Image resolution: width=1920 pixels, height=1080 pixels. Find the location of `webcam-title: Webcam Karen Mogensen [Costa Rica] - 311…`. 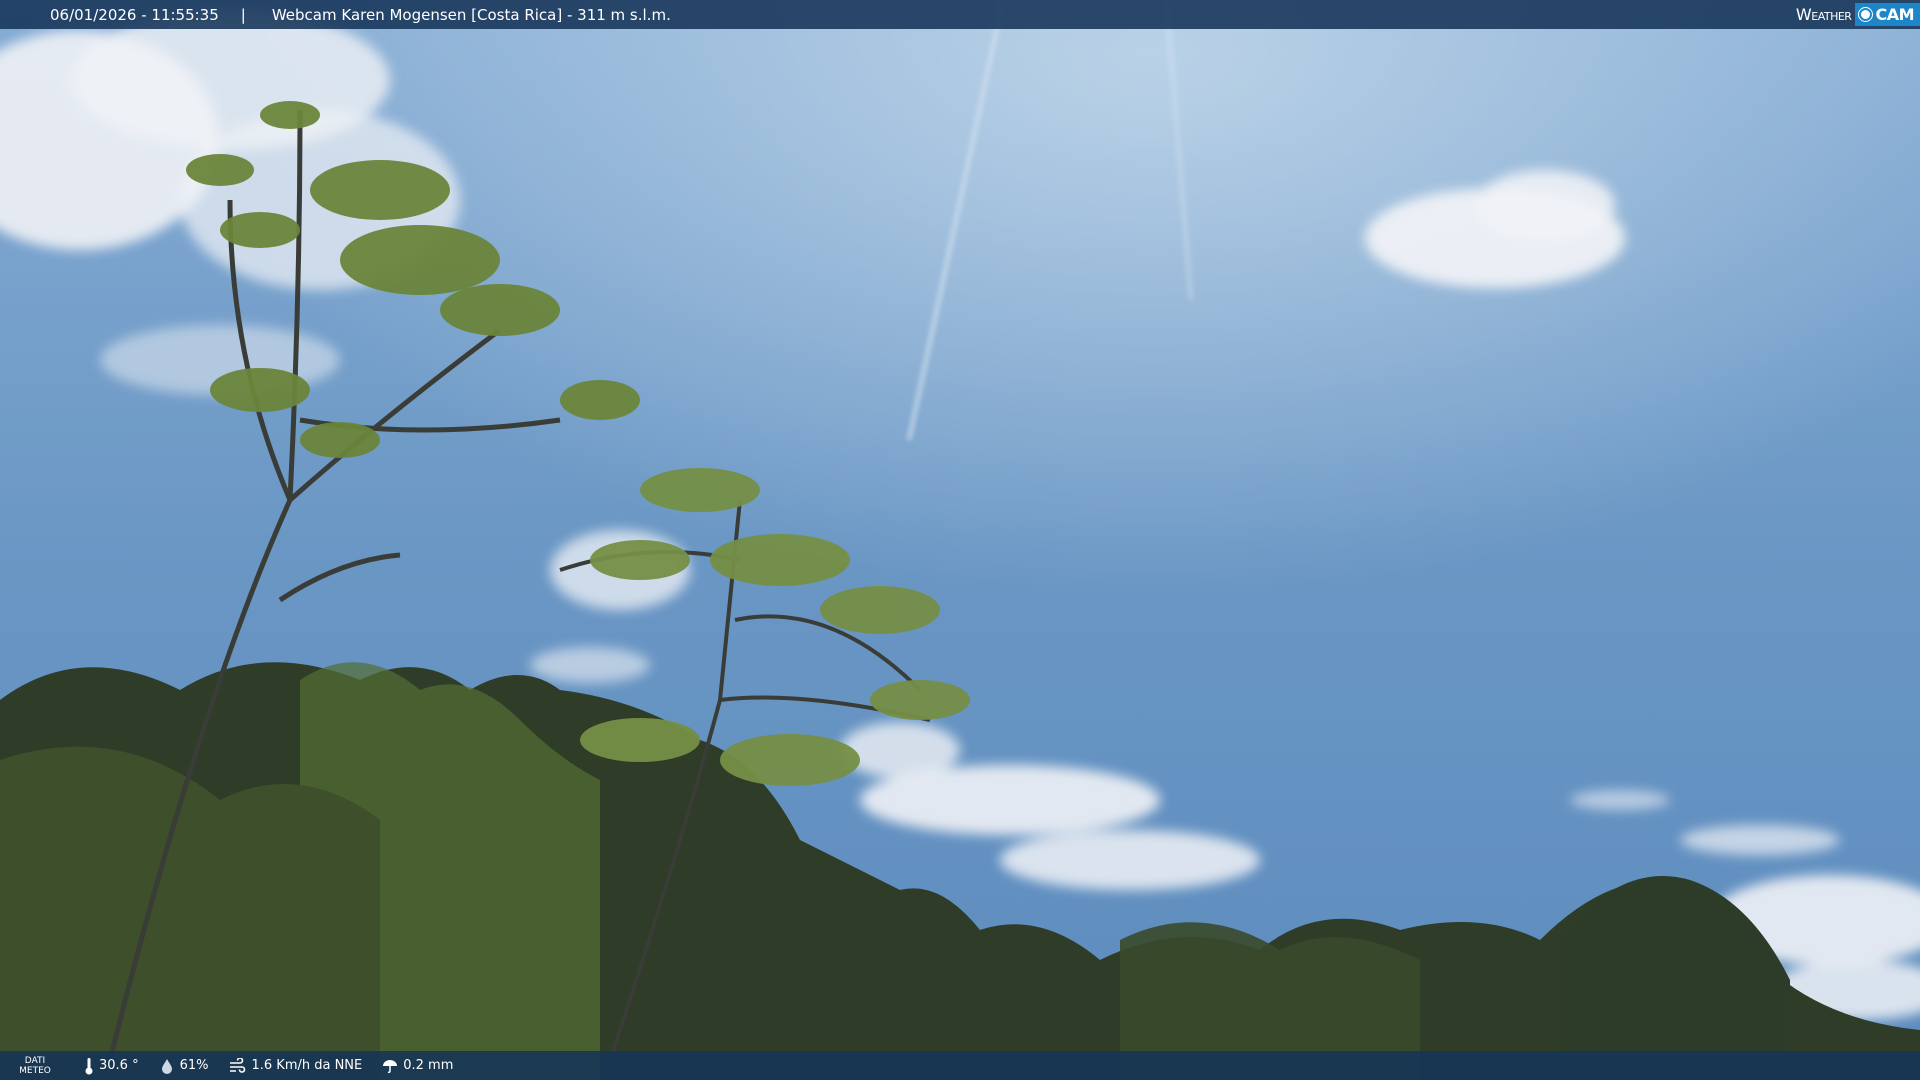

webcam-title: Webcam Karen Mogensen [Costa Rica] - 311… is located at coordinates (471, 14).